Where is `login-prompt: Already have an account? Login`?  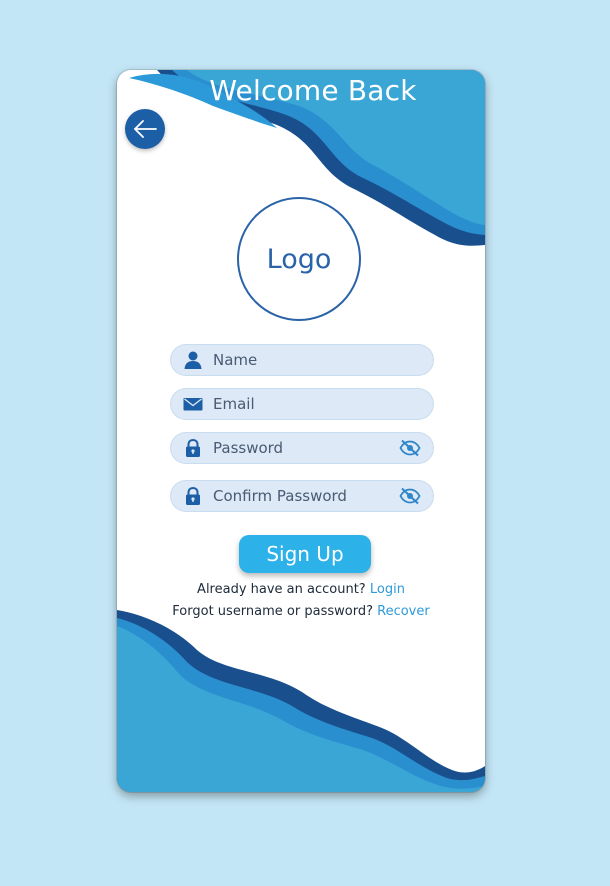 login-prompt: Already have an account? Login is located at coordinates (301, 589).